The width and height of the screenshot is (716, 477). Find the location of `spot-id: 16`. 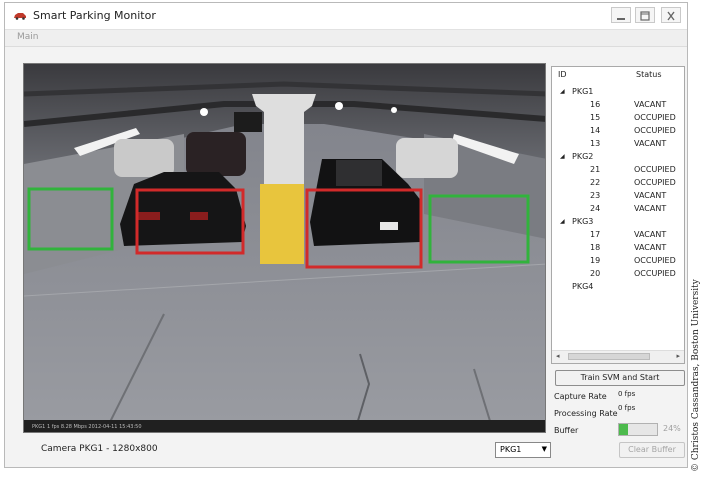

spot-id: 16 is located at coordinates (595, 104).